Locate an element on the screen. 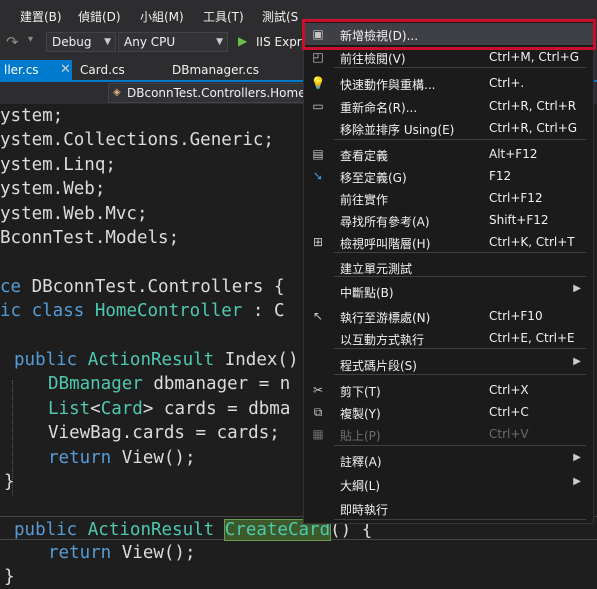 The width and height of the screenshot is (597, 589). code-line: BconnTest.Models; is located at coordinates (90, 238).